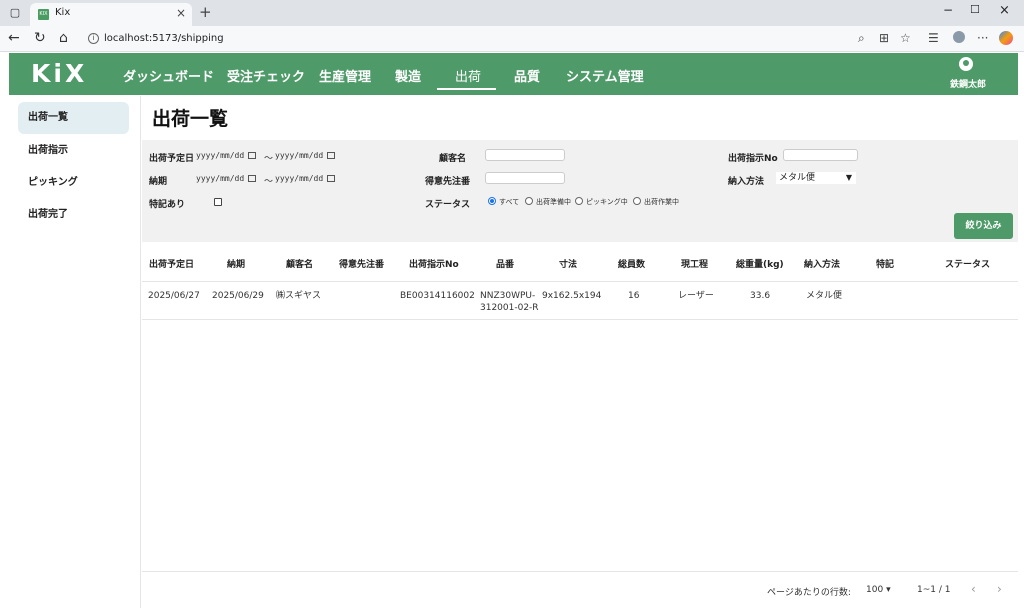 The width and height of the screenshot is (1024, 614). I want to click on status-radio-all, so click(492, 201).